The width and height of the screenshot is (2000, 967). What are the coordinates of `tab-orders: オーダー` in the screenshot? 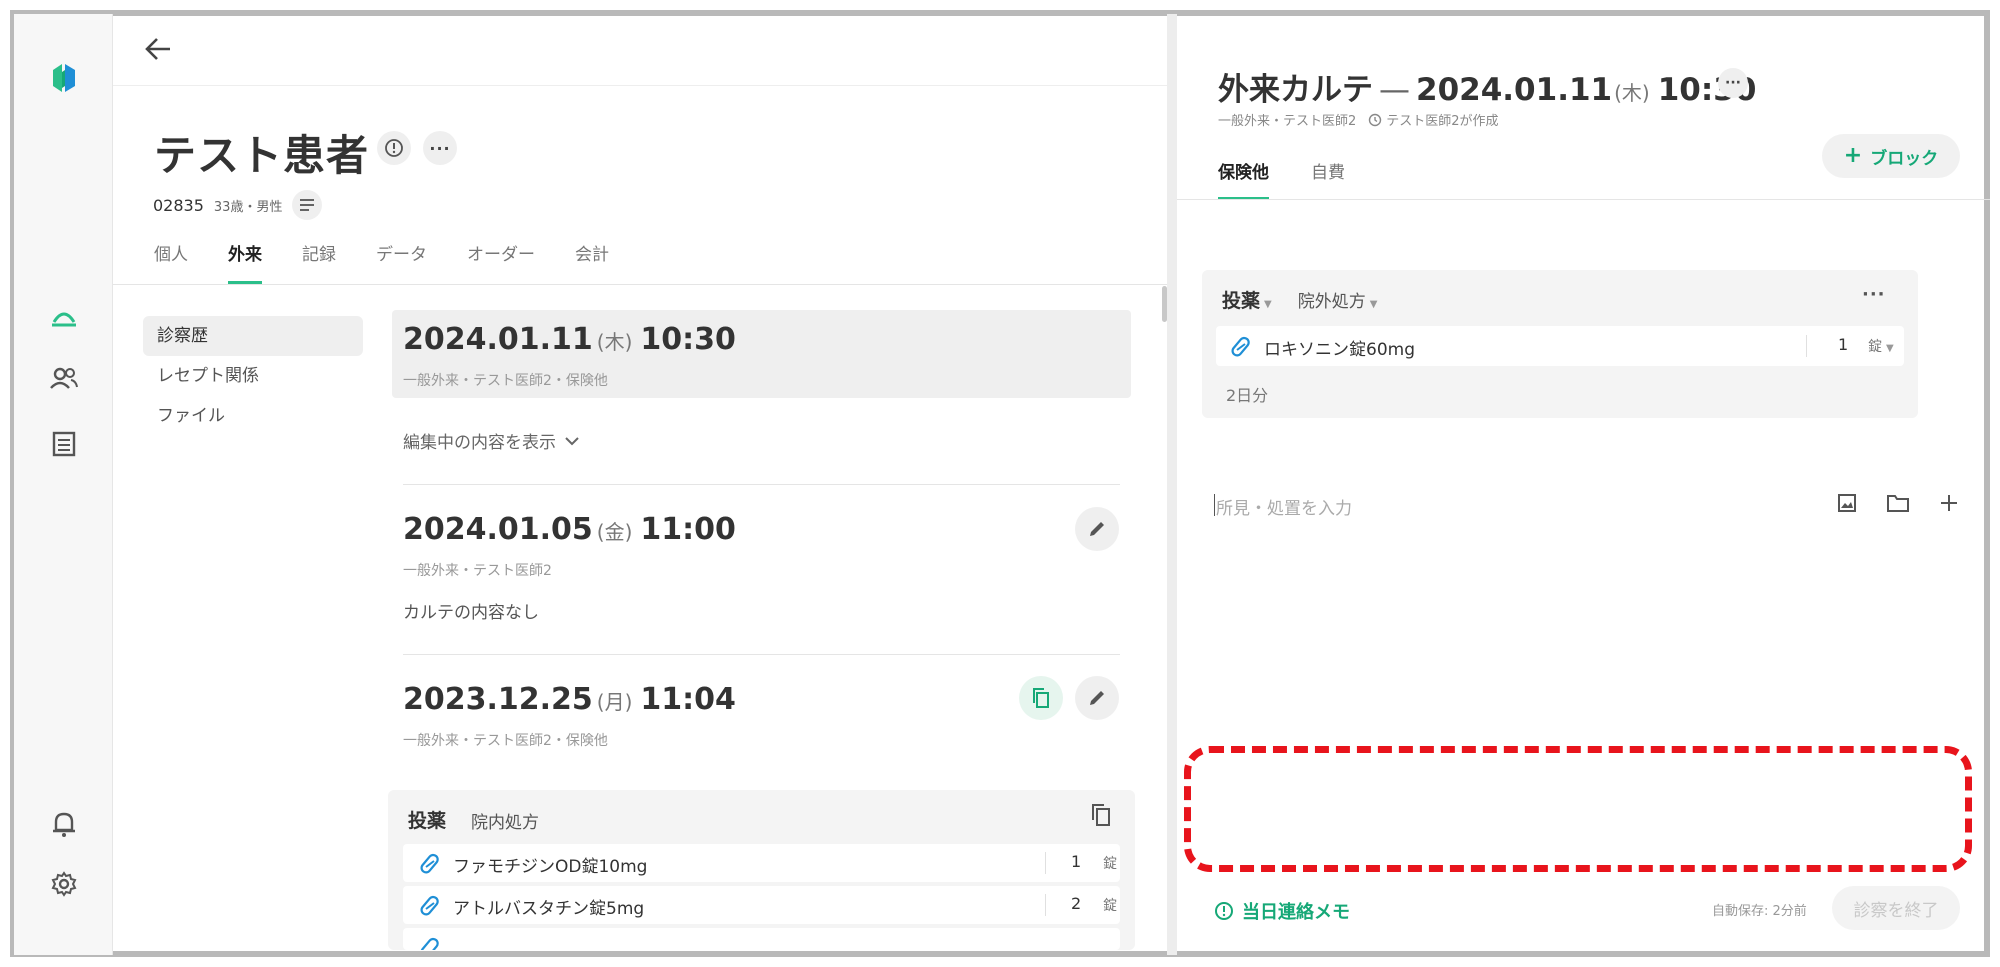 It's located at (501, 262).